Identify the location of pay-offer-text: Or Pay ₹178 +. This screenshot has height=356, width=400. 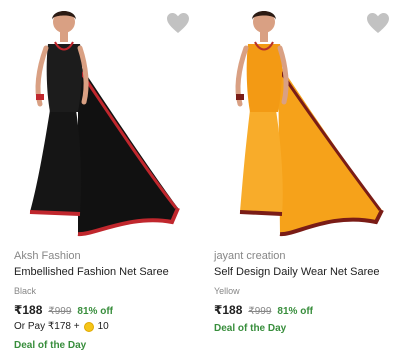
(47, 326).